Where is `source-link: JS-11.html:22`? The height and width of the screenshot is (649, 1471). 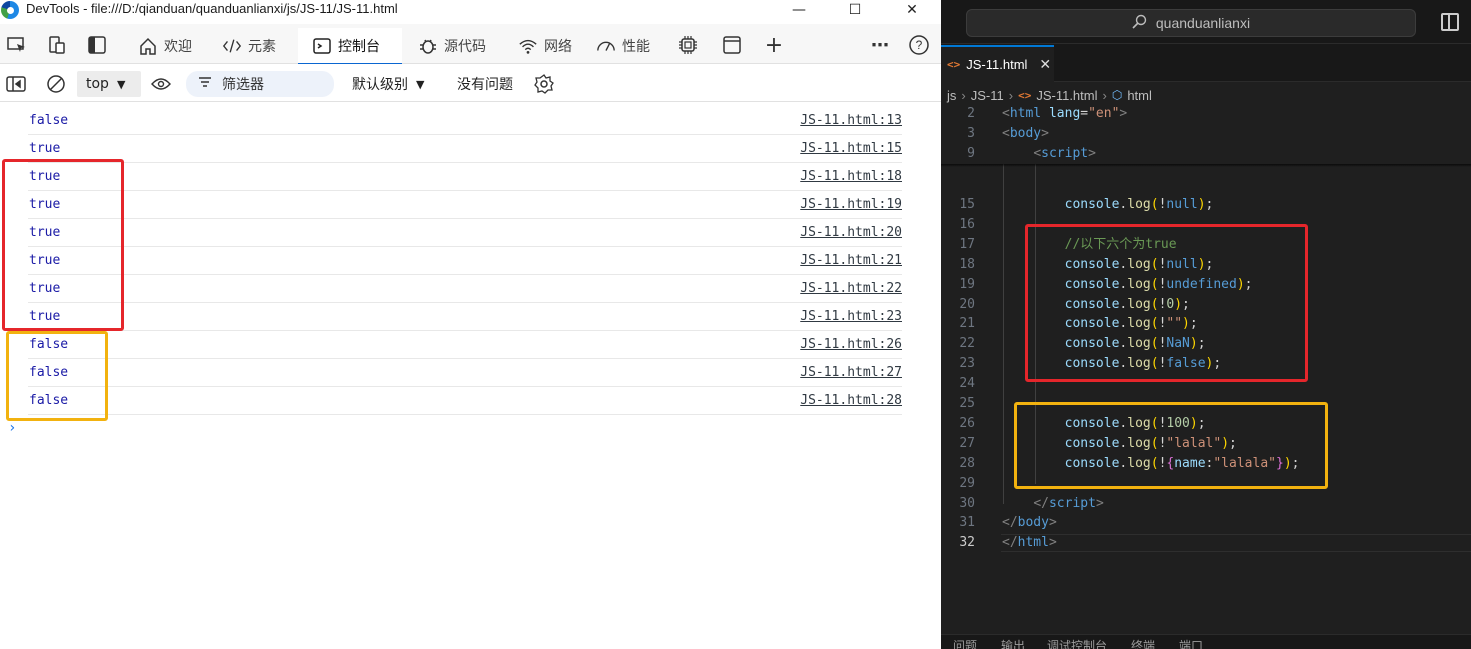
source-link: JS-11.html:22 is located at coordinates (851, 289).